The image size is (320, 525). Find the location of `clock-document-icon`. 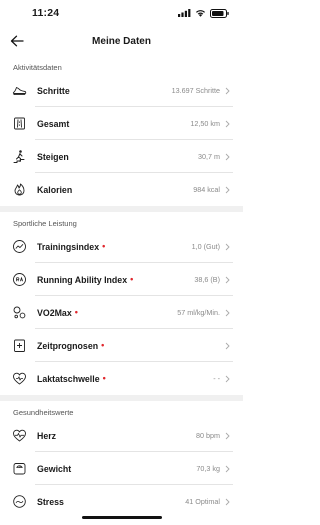

clock-document-icon is located at coordinates (19, 345).